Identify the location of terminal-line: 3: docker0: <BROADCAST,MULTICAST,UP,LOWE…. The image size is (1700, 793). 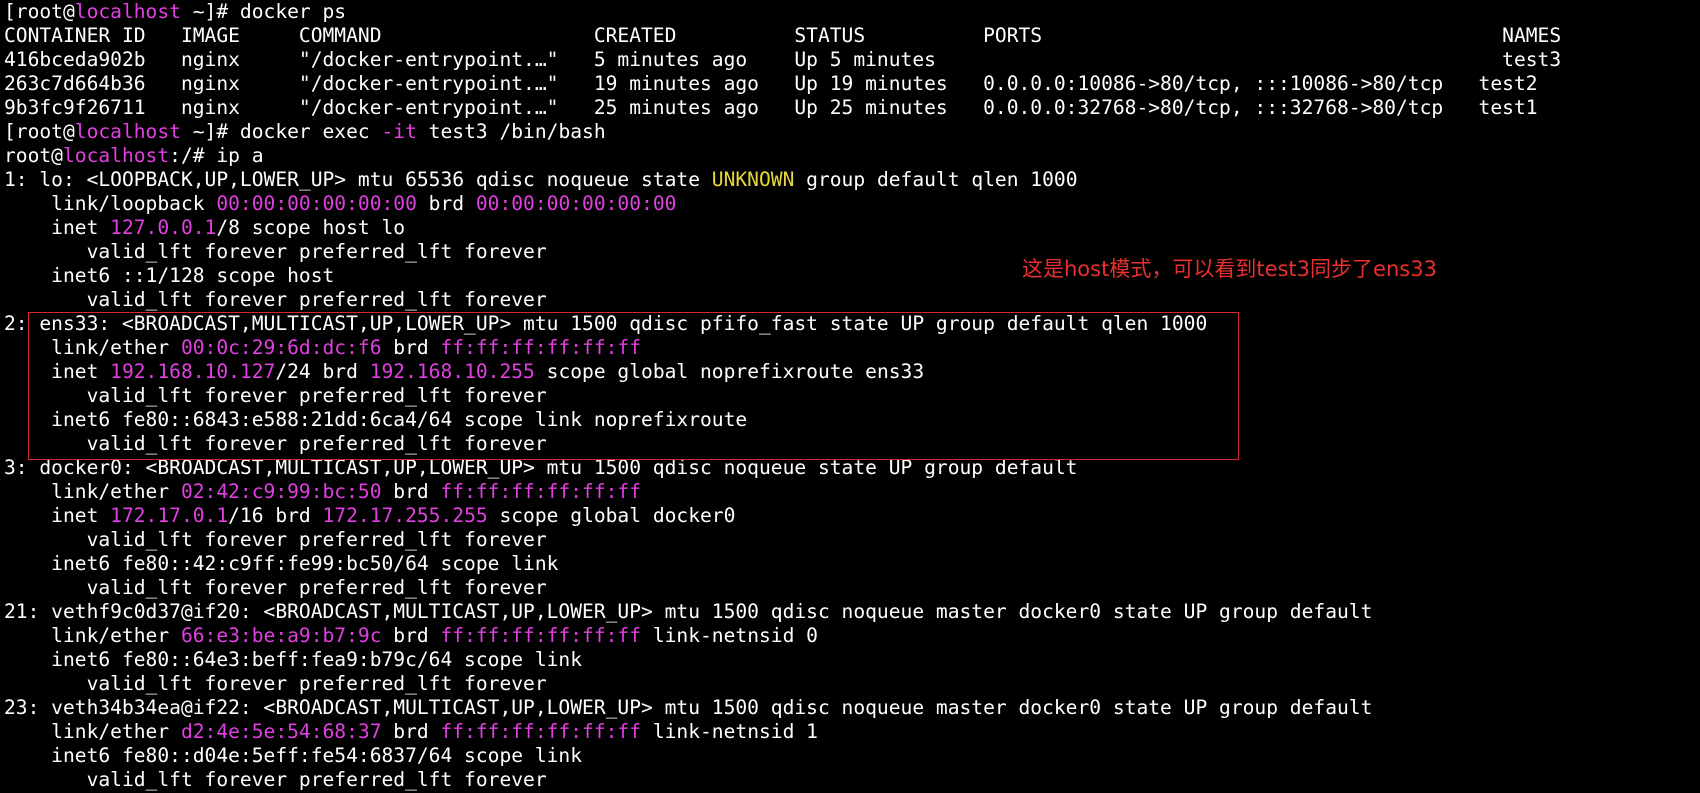
(849, 468).